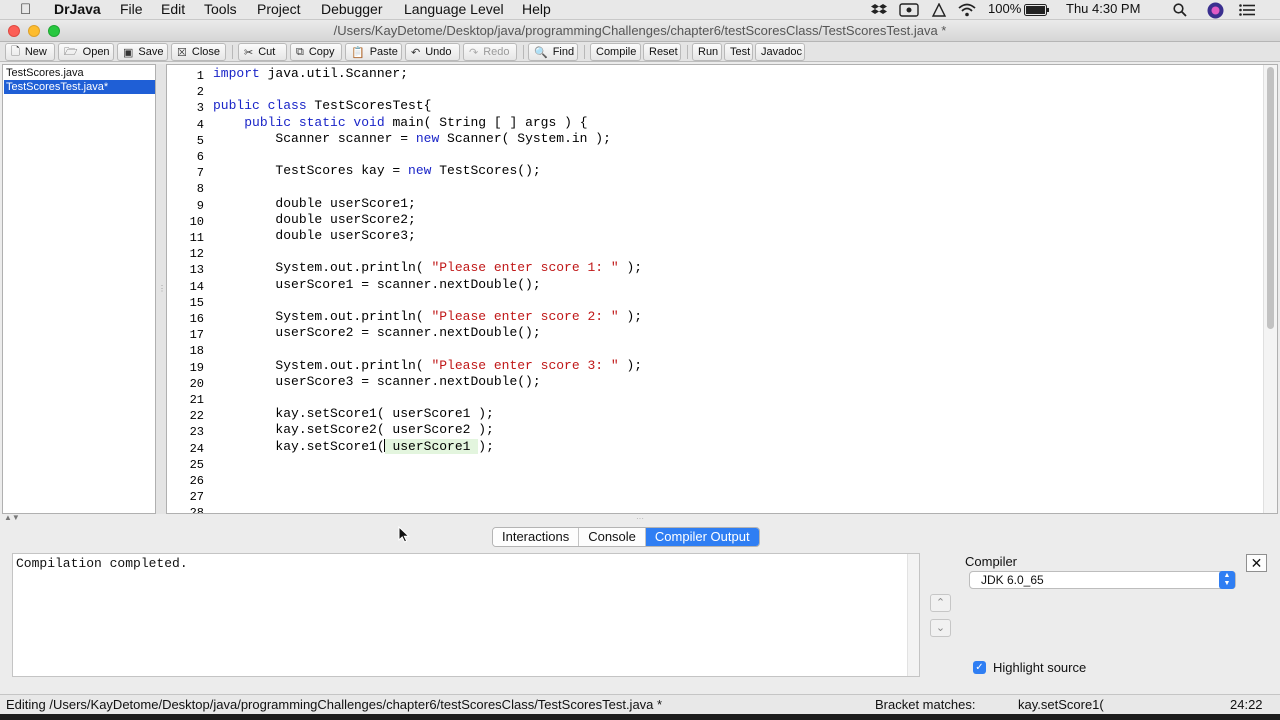 The height and width of the screenshot is (720, 1280). What do you see at coordinates (131, 9) in the screenshot?
I see `menu-file: File` at bounding box center [131, 9].